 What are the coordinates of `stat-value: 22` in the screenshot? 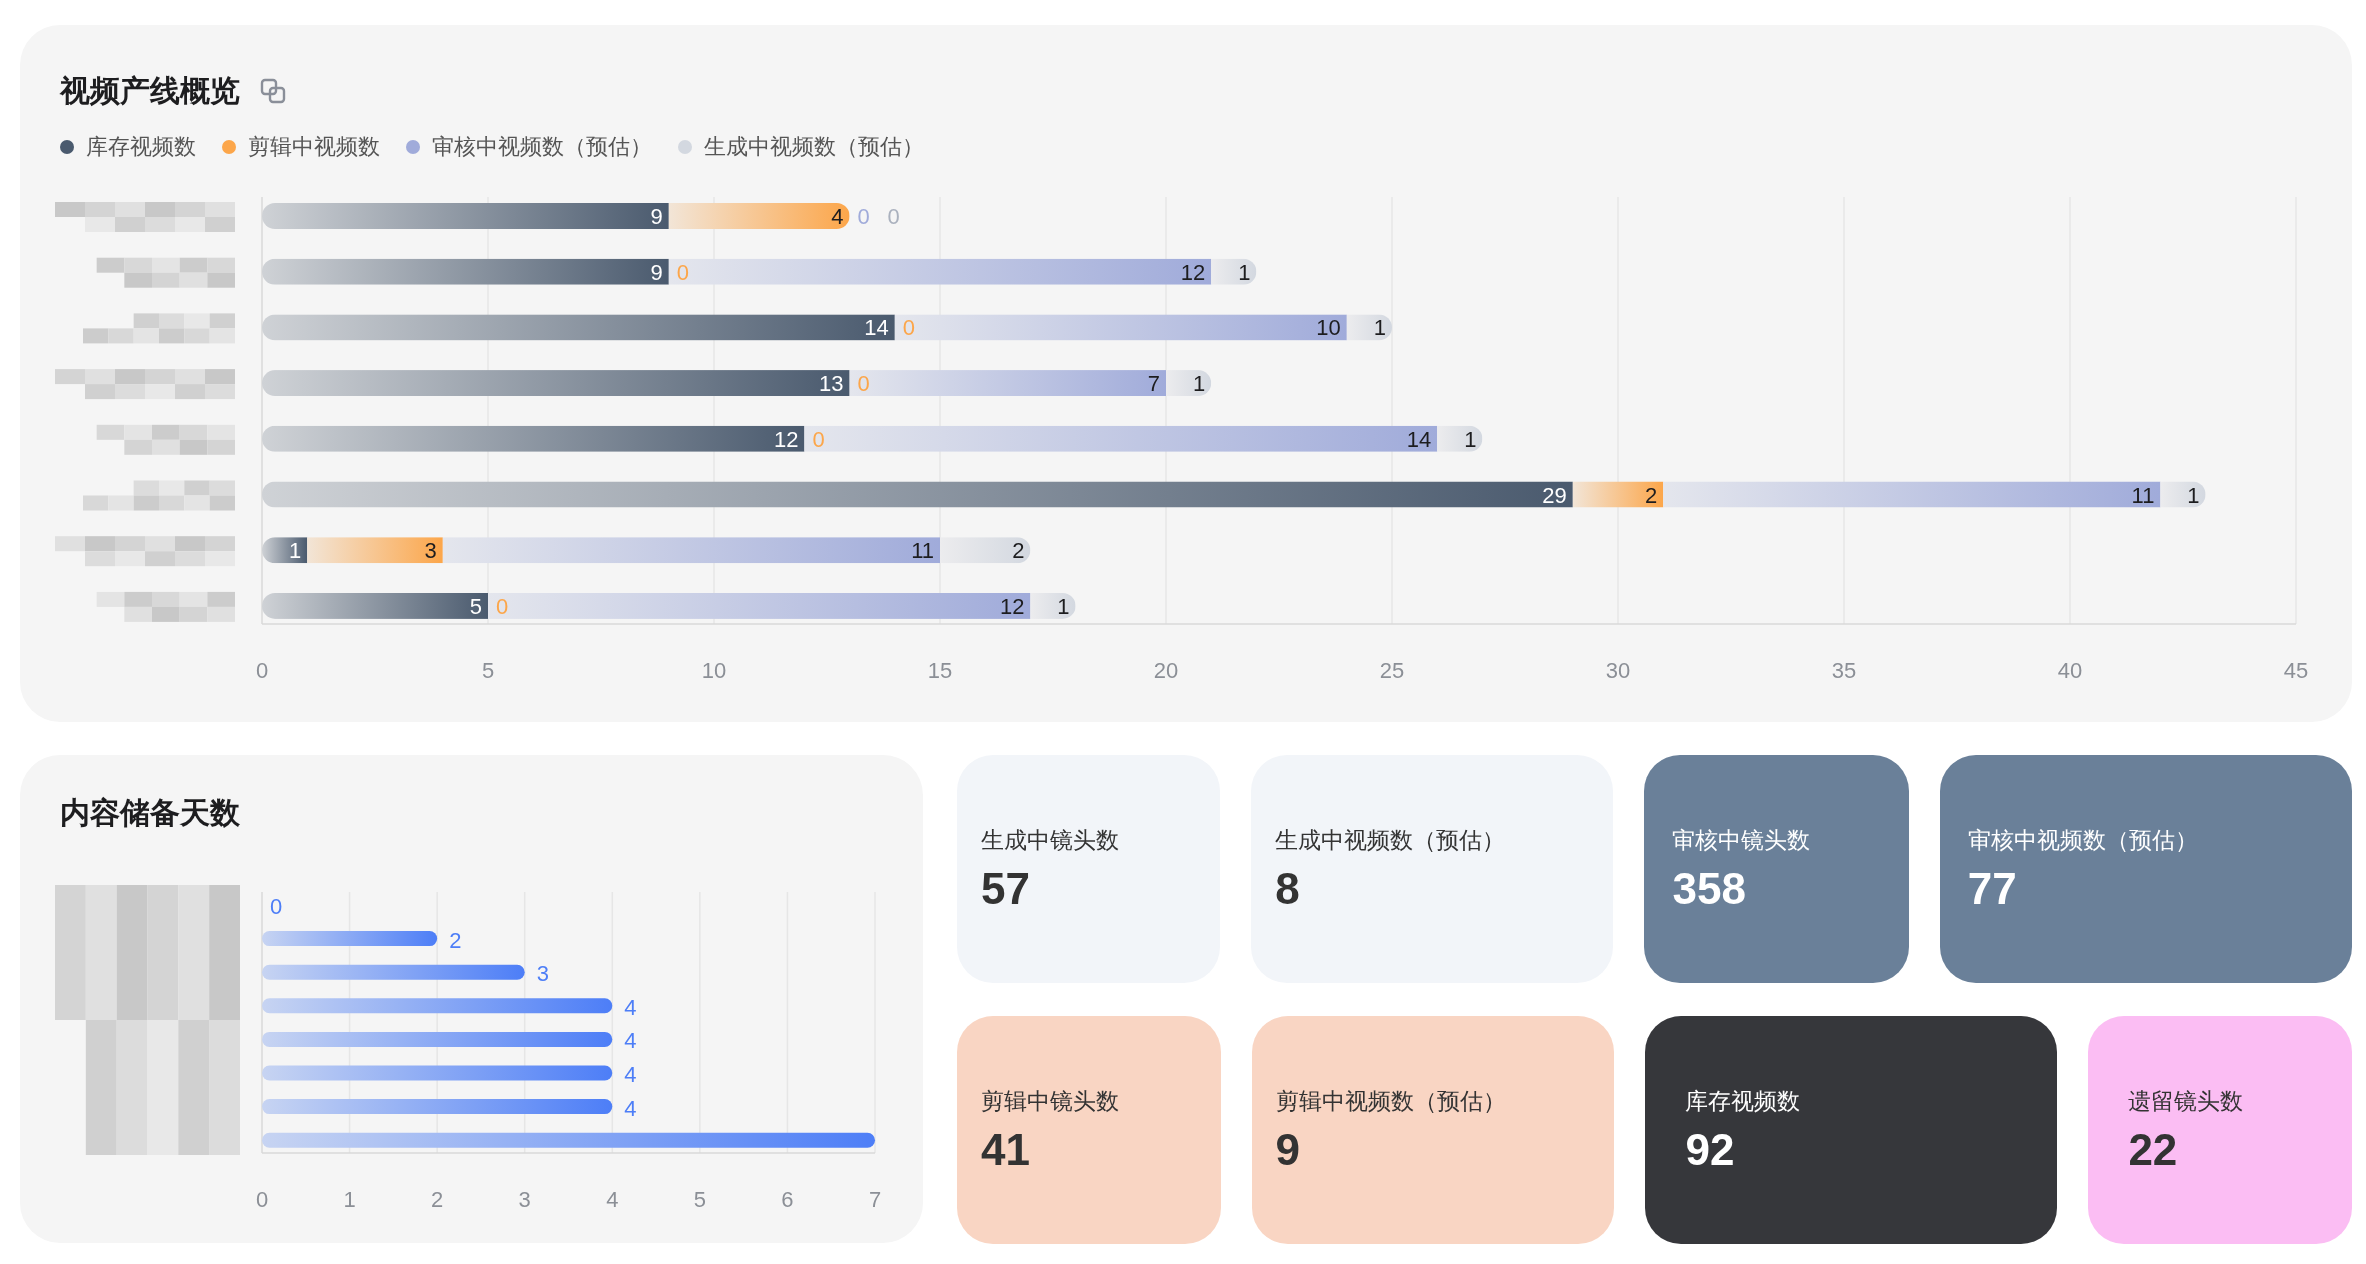 It's located at (2153, 1150).